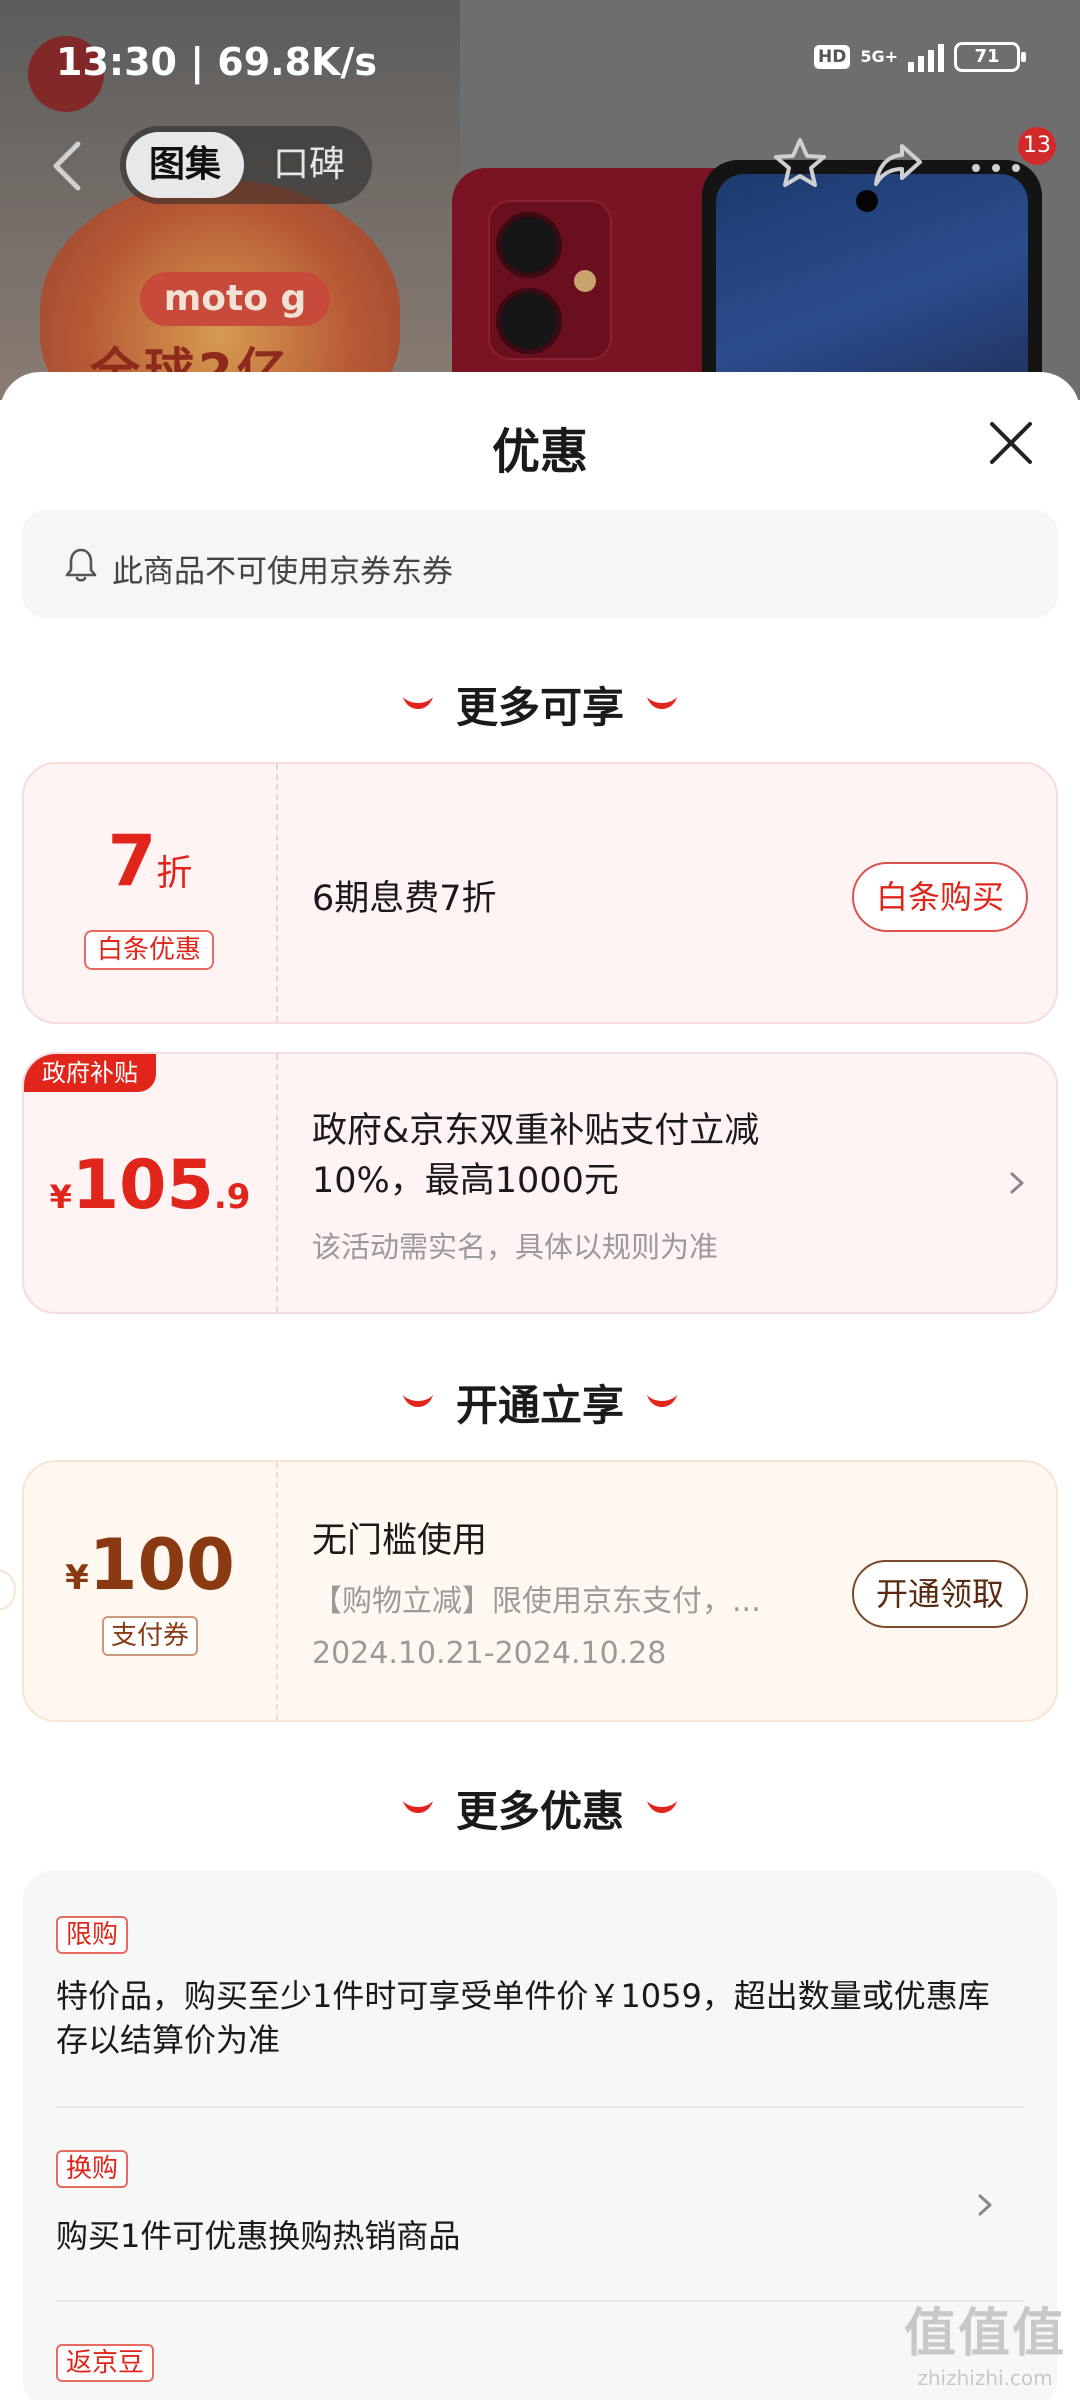 The image size is (1080, 2400). I want to click on coupon-title: 无门槛使用, so click(400, 1541).